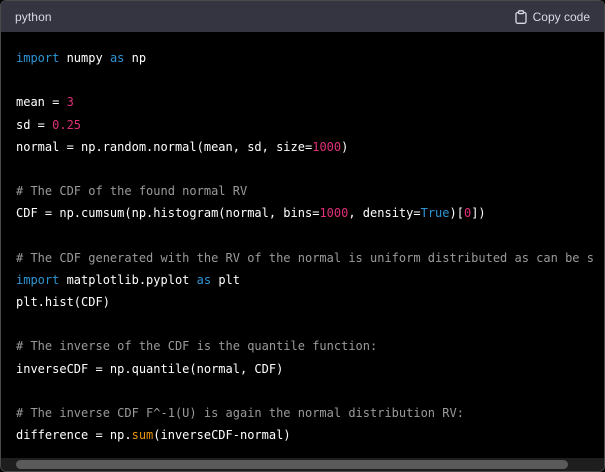 This screenshot has height=472, width=605. I want to click on language-label: python, so click(33, 16).